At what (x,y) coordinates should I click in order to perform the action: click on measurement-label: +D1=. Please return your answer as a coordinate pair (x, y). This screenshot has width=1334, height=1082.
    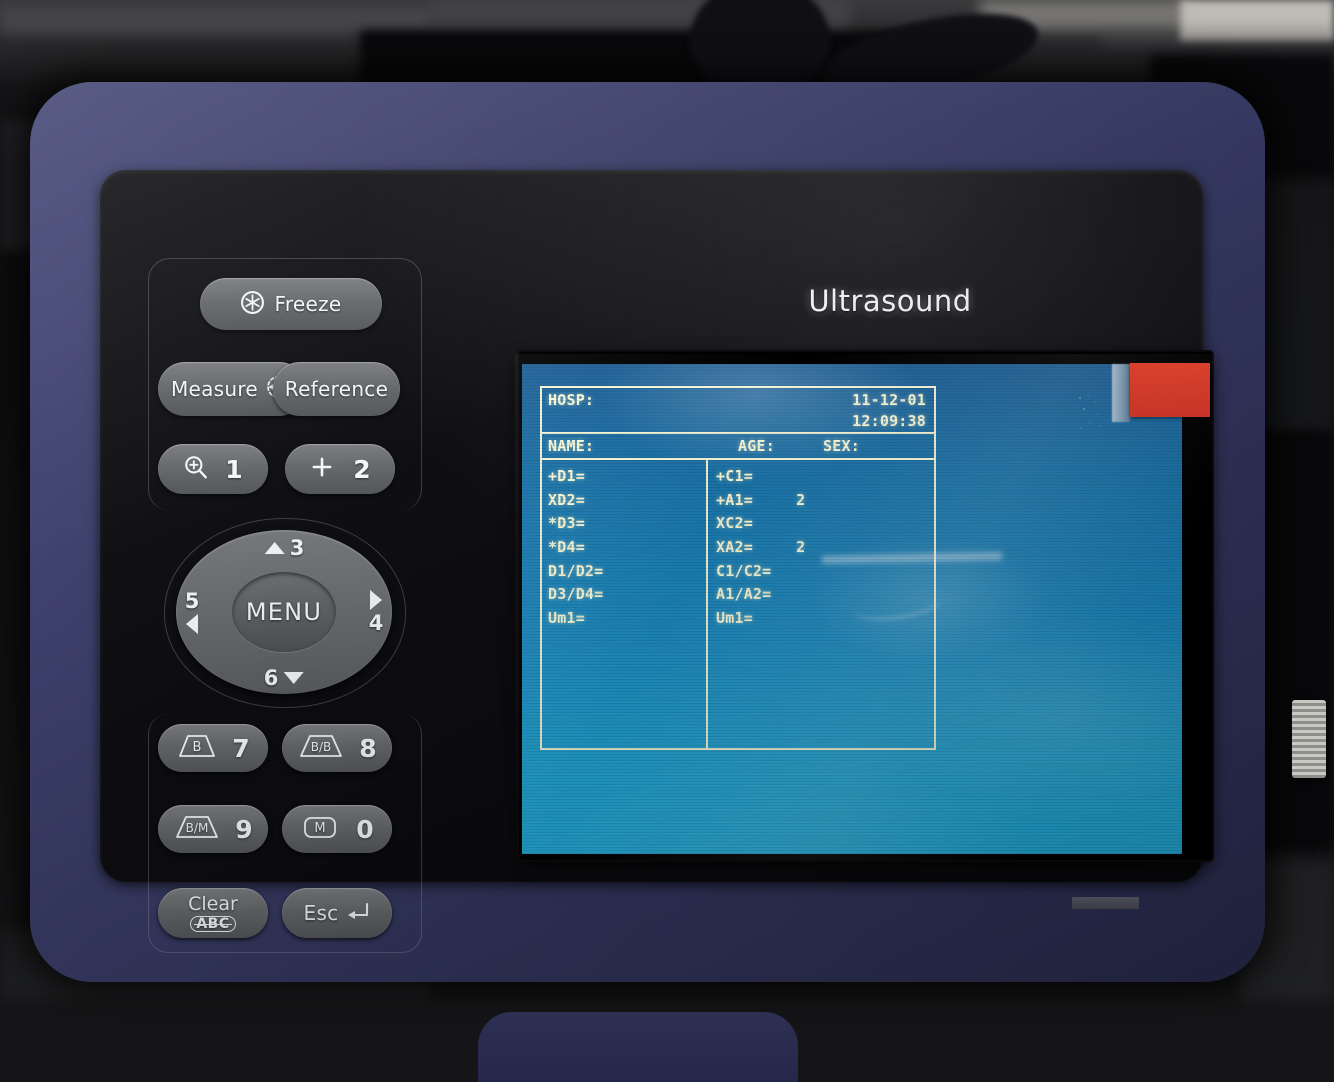
    Looking at the image, I should click on (566, 476).